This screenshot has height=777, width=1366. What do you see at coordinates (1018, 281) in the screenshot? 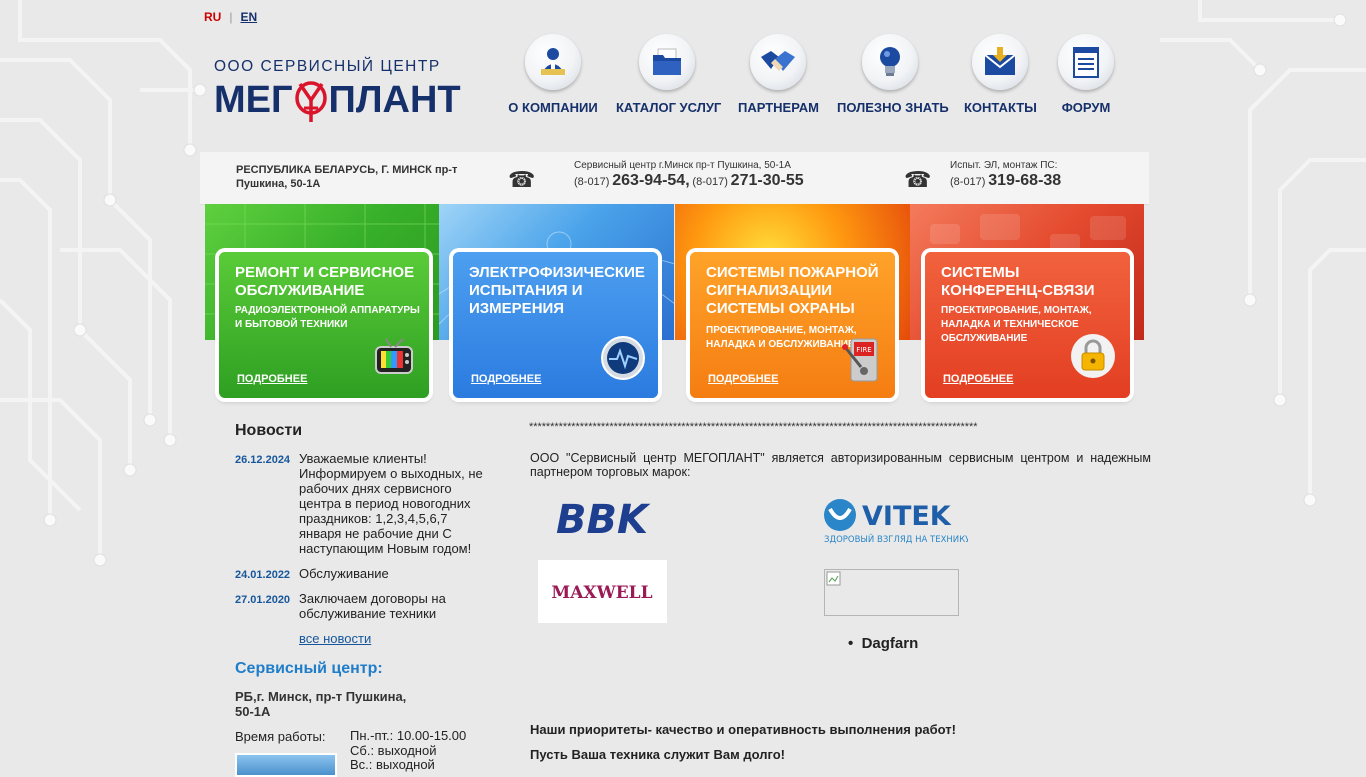
I see `card-conference-title: СИСТЕМЫ КОНФЕРЕНЦ-СВЯЗИ` at bounding box center [1018, 281].